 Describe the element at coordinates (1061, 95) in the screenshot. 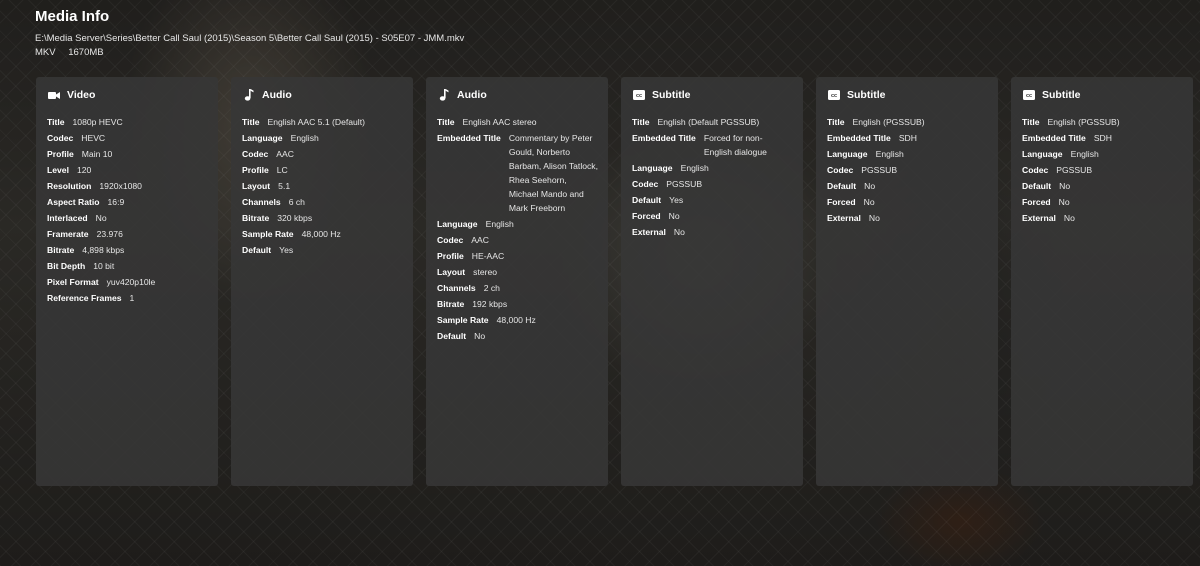

I see `stream-type-label: Subtitle` at that location.